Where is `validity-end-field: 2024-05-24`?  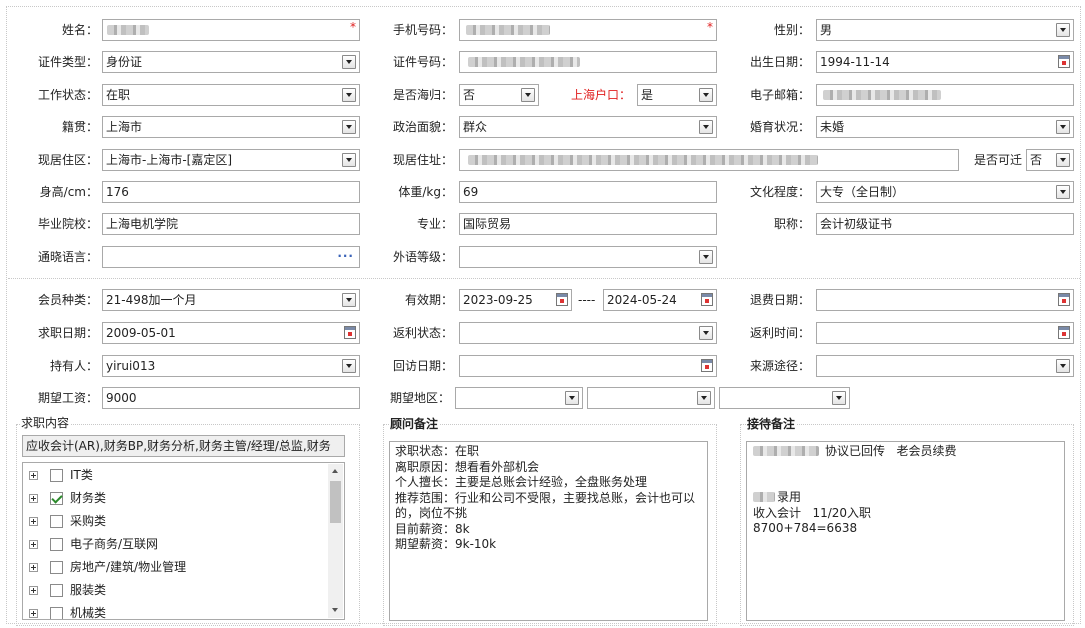 validity-end-field: 2024-05-24 is located at coordinates (660, 300).